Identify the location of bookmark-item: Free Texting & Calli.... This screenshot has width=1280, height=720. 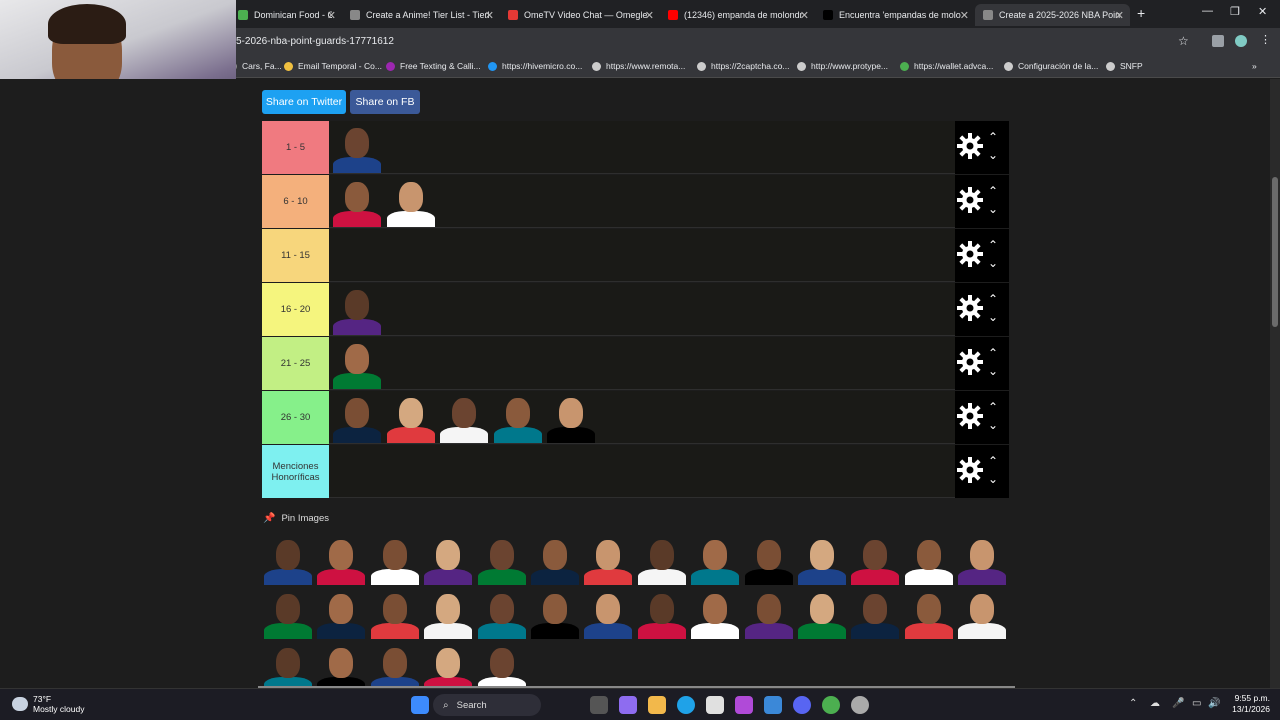
(433, 66).